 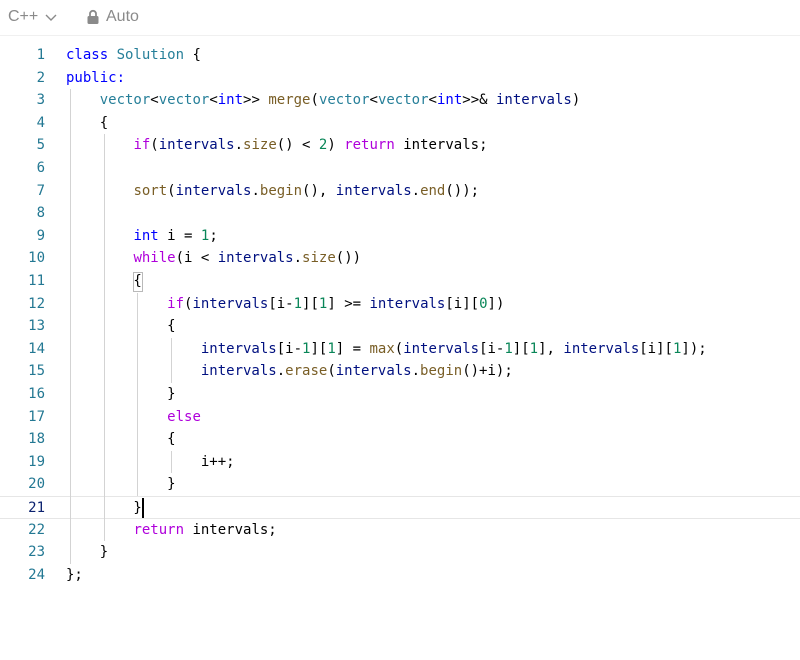 What do you see at coordinates (400, 78) in the screenshot?
I see `code-line: 2 public:` at bounding box center [400, 78].